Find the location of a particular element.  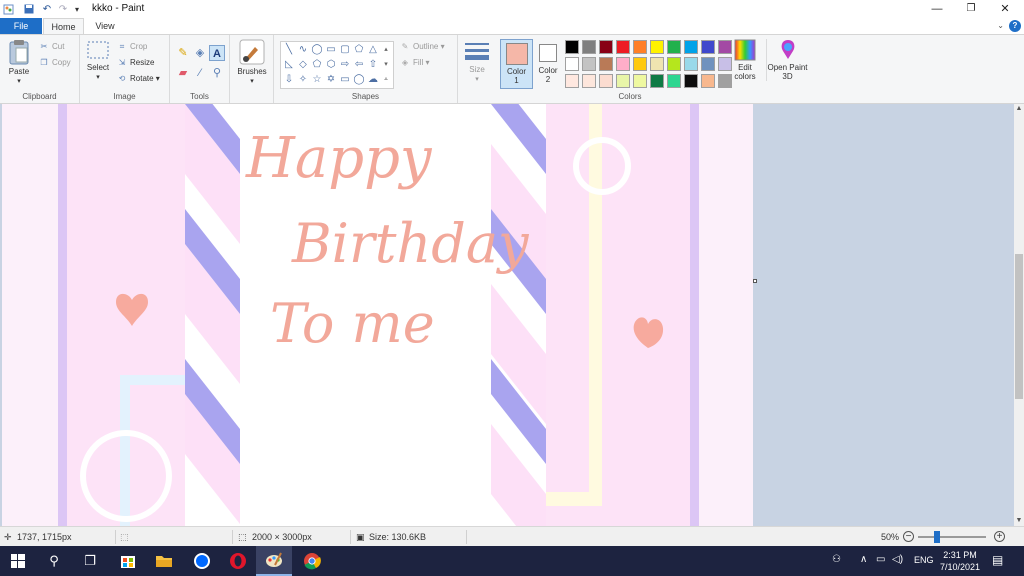

save-icon is located at coordinates (29, 9).